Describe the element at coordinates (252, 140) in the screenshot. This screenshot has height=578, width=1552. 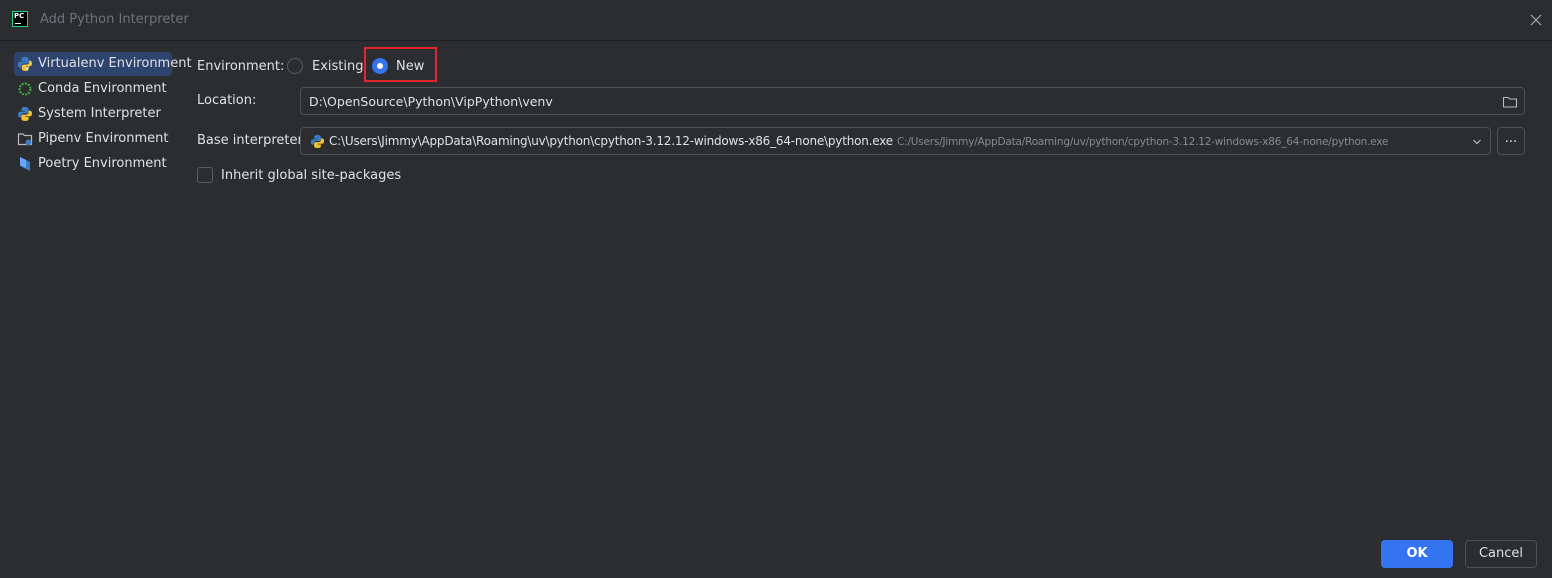
I see `base-interpreter-label: Base interpreter:` at that location.